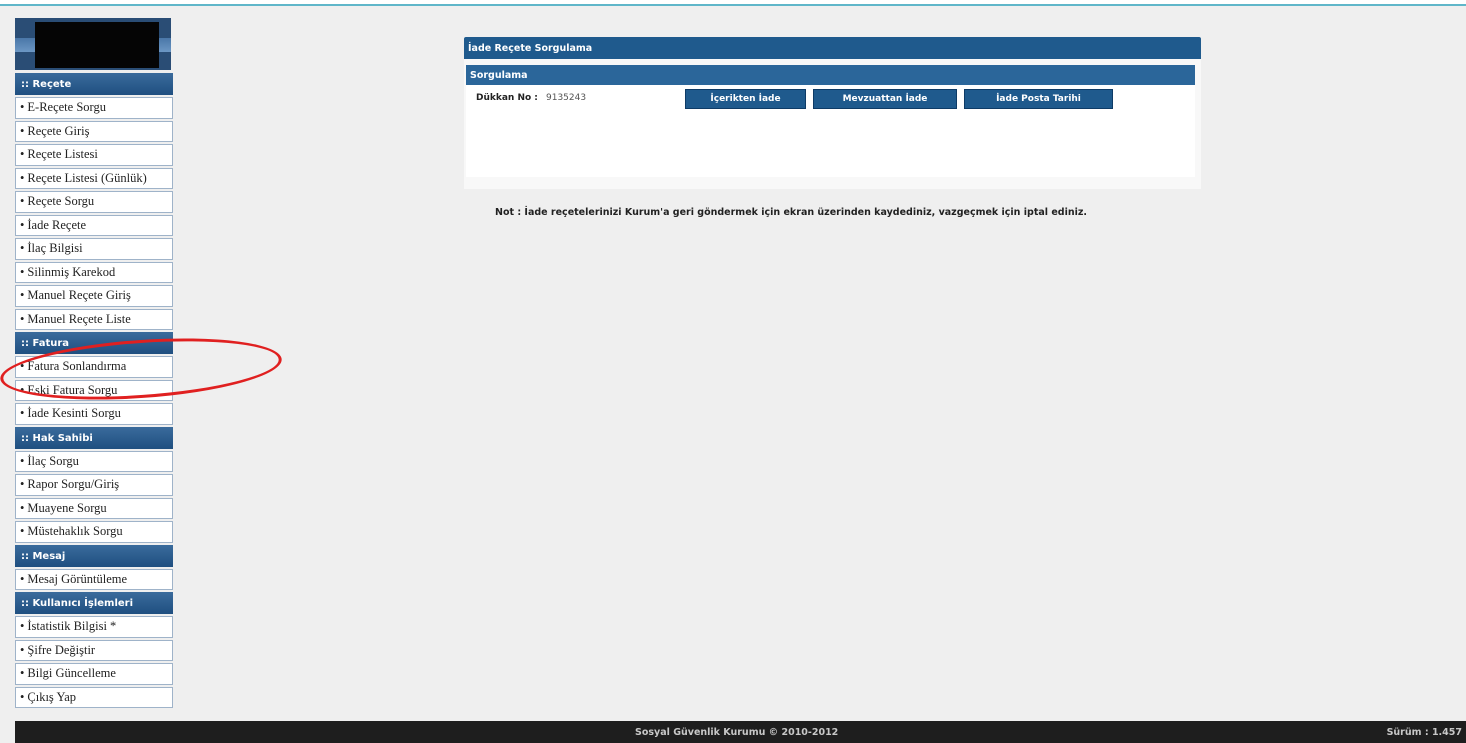 This screenshot has width=1466, height=743. What do you see at coordinates (71, 673) in the screenshot?
I see `menu-item-label: Bilgi Güncelleme` at bounding box center [71, 673].